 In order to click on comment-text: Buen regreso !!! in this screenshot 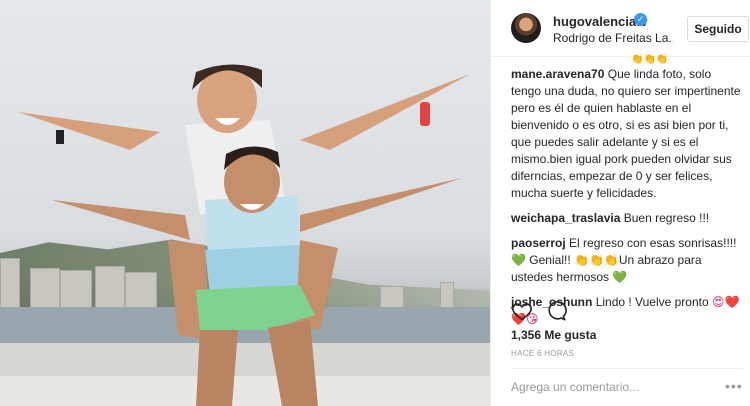, I will do `click(666, 218)`.